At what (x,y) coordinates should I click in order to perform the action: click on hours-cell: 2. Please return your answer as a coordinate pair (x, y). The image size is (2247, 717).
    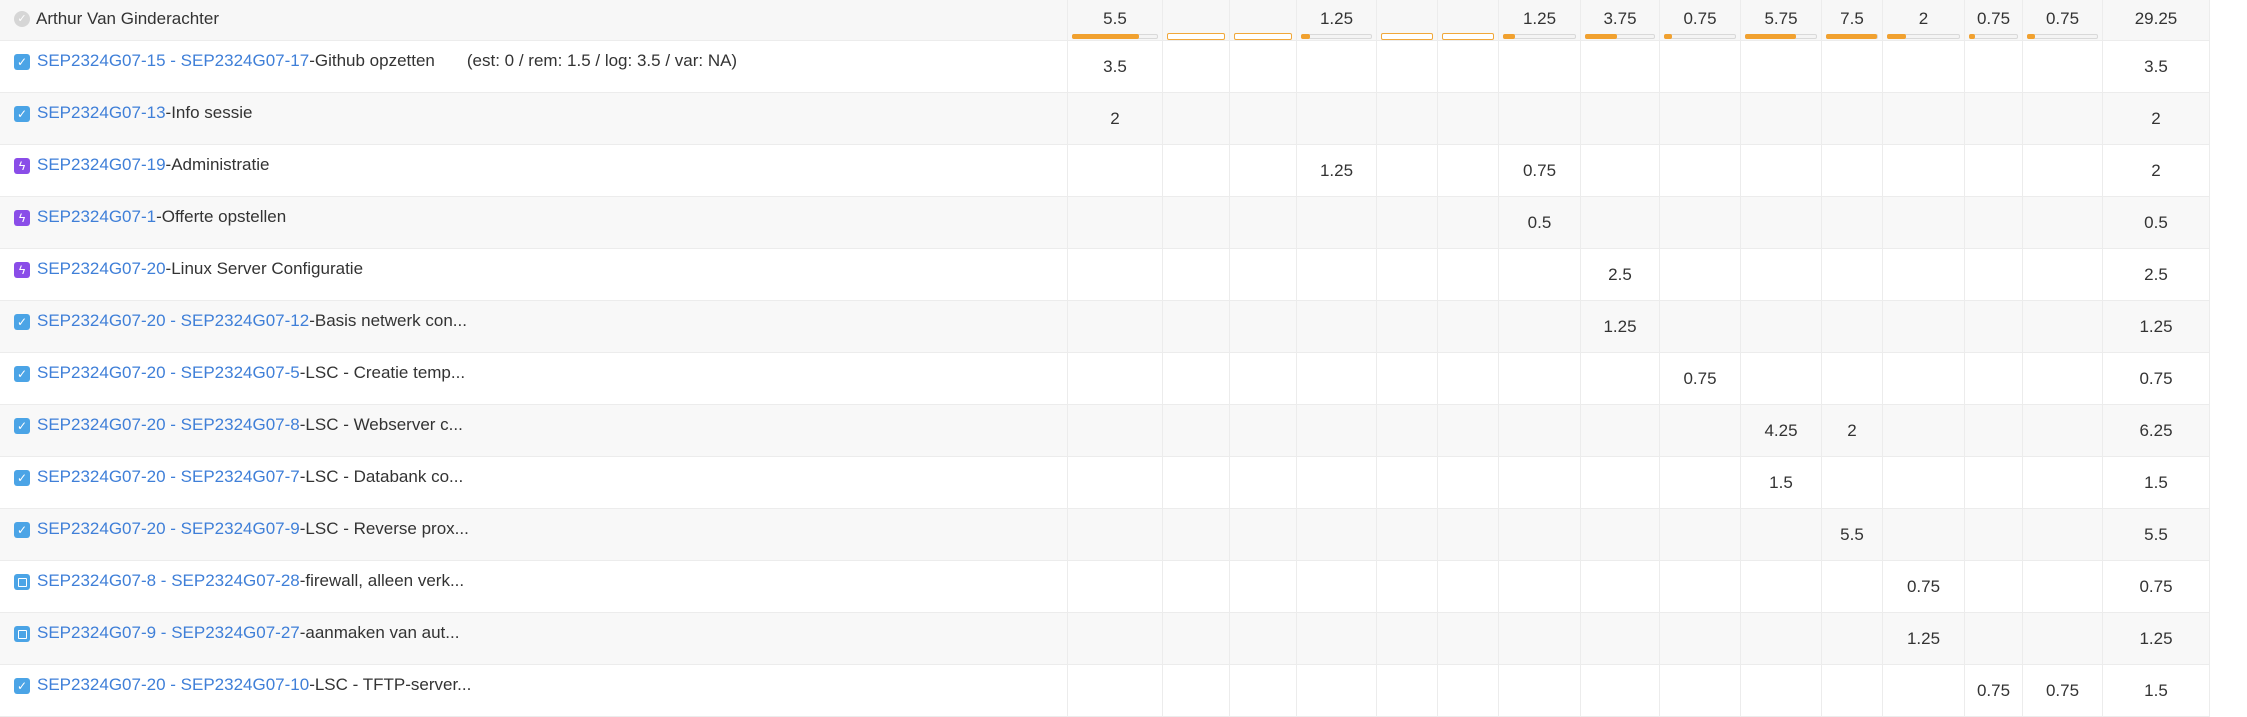
    Looking at the image, I should click on (1115, 119).